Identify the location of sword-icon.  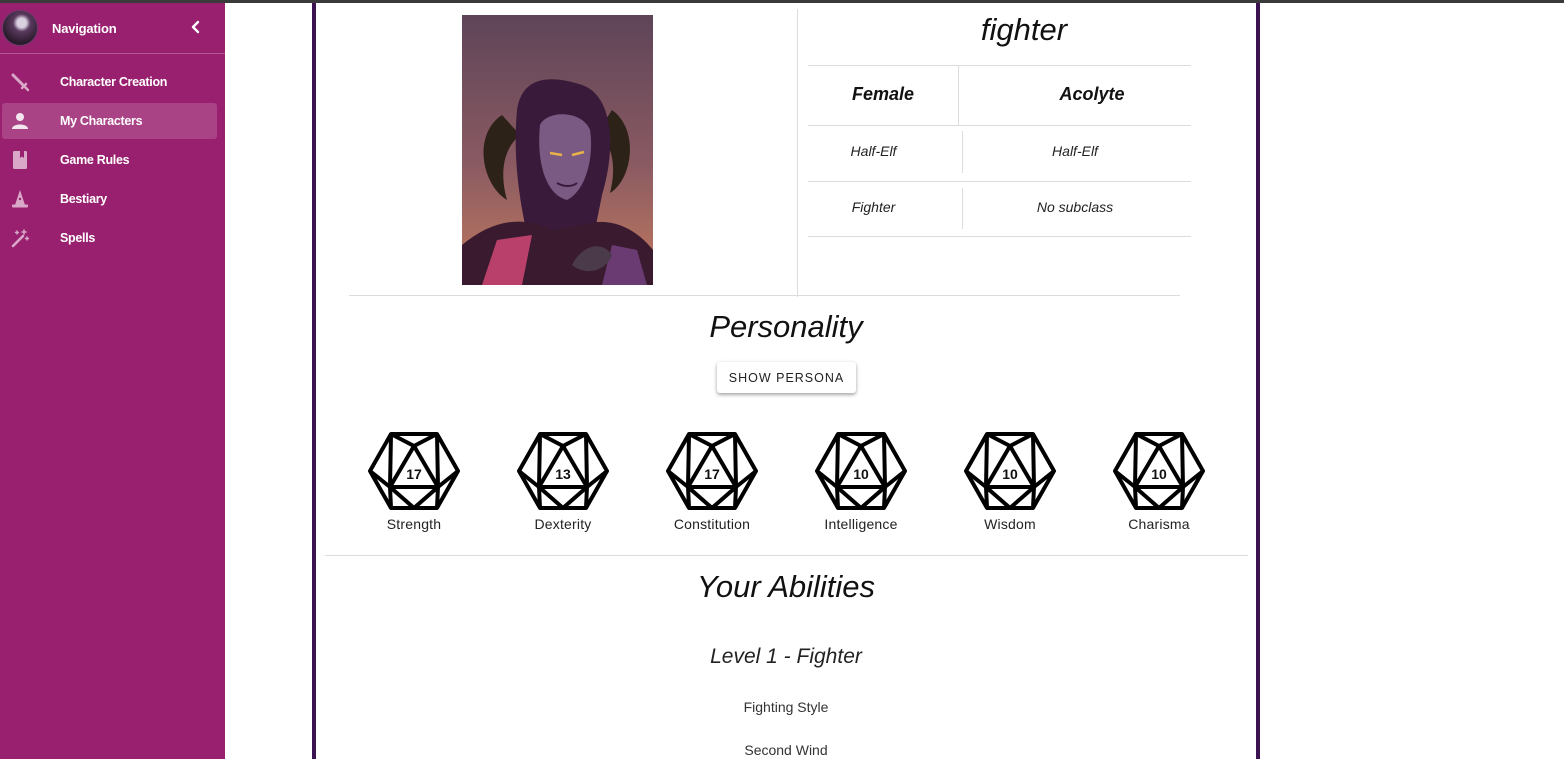
(20, 82).